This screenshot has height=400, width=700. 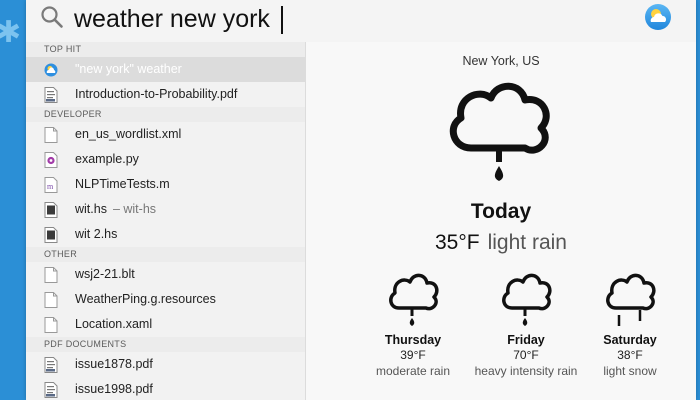 What do you see at coordinates (631, 299) in the screenshot?
I see `cloud-snow-icon` at bounding box center [631, 299].